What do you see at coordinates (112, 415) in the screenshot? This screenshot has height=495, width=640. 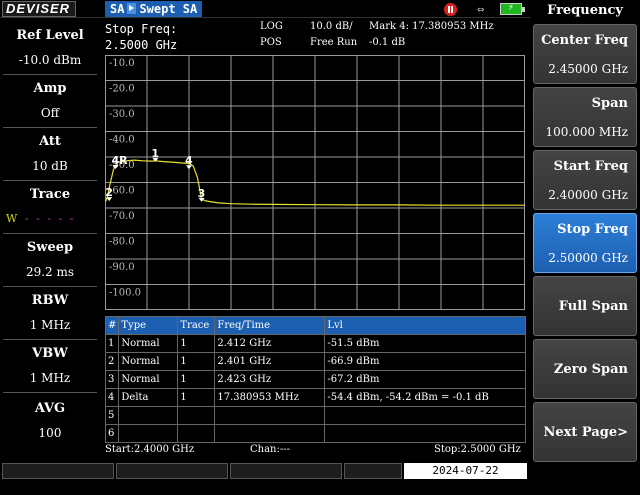 I see `marker-cell: 5` at bounding box center [112, 415].